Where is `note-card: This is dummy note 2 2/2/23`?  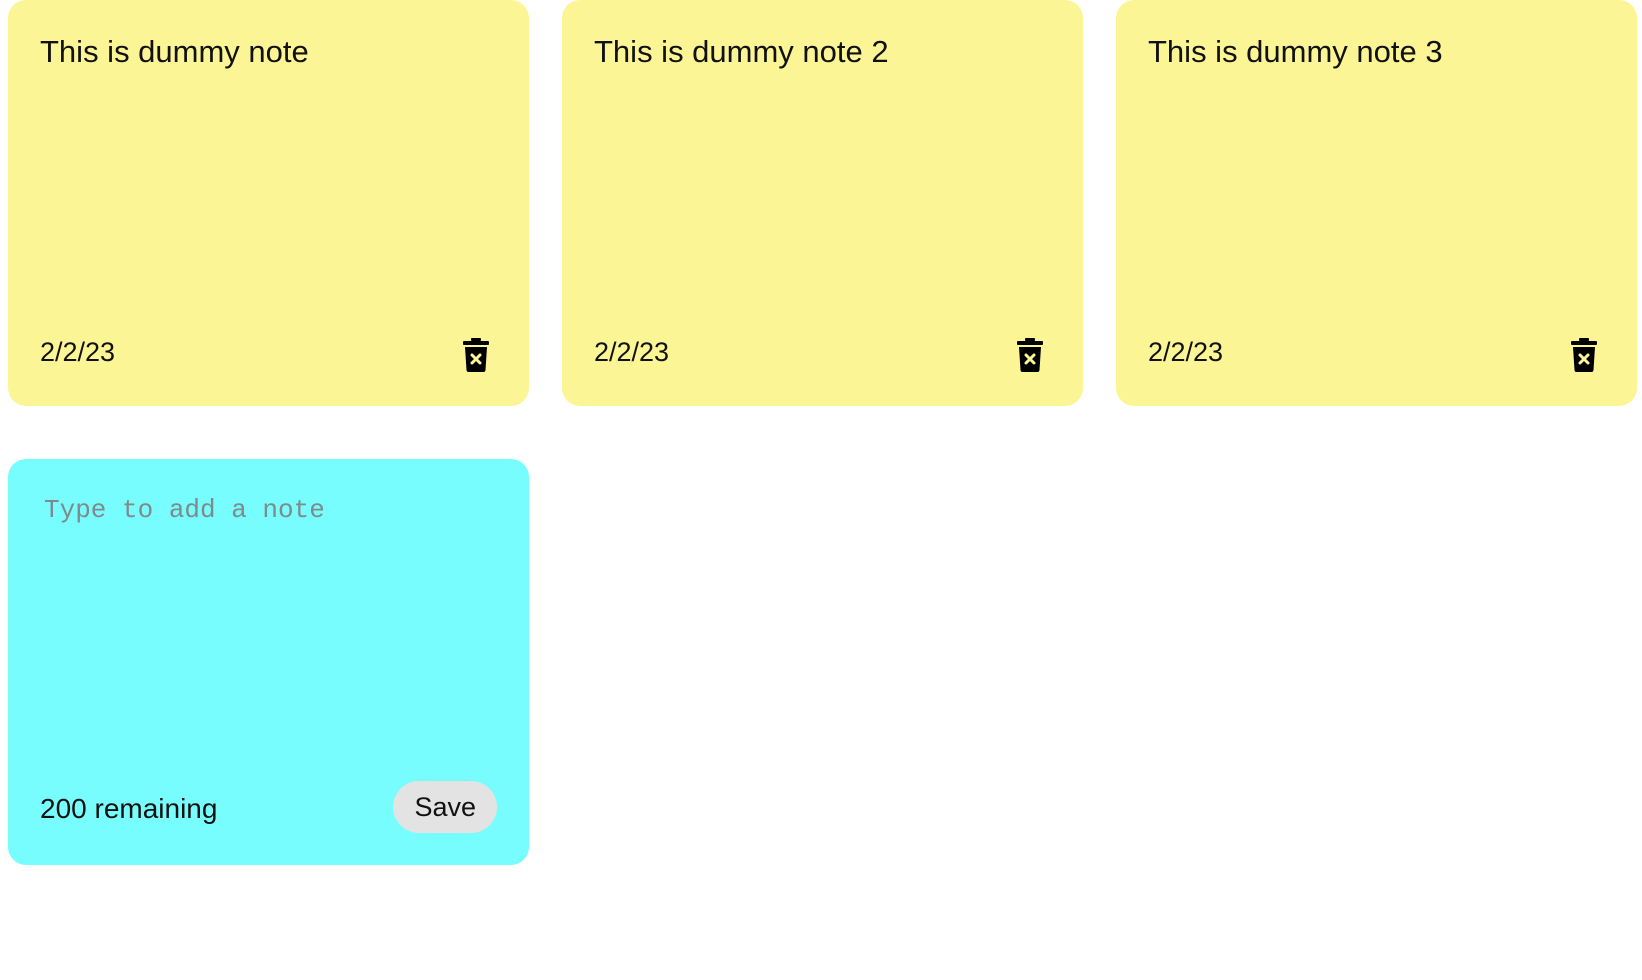
note-card: This is dummy note 2 2/2/23 is located at coordinates (822, 203).